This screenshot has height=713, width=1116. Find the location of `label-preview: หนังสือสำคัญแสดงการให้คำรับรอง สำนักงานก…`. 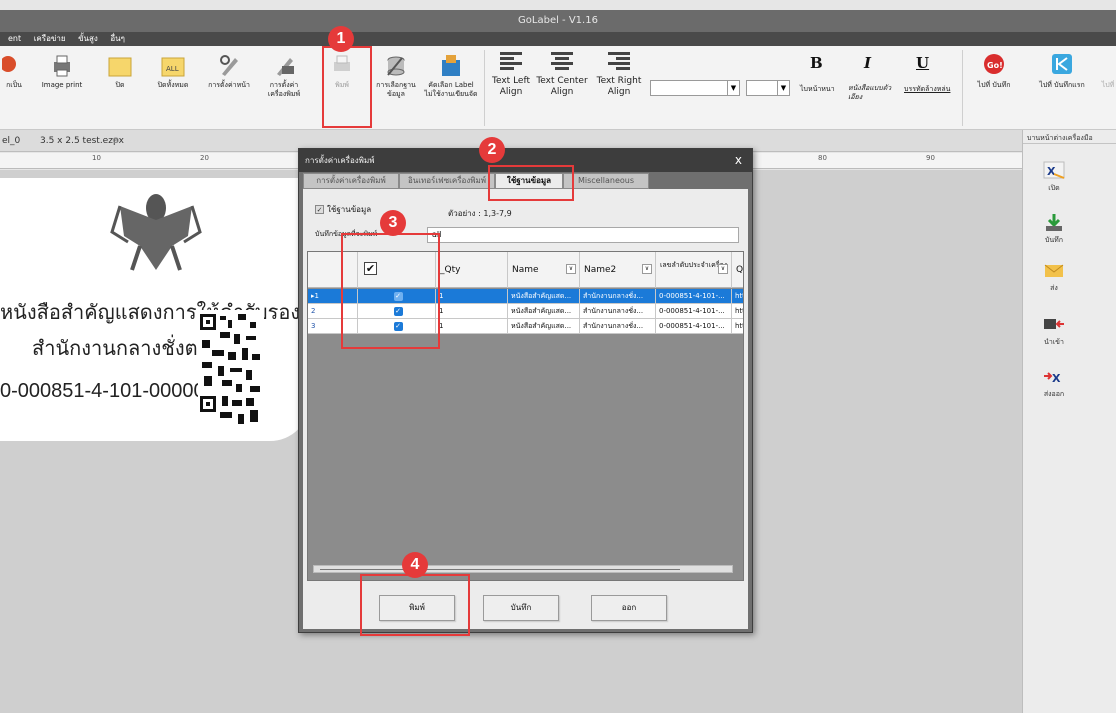

label-preview: หนังสือสำคัญแสดงการให้คำรับรอง สำนักงานก… is located at coordinates (155, 309).